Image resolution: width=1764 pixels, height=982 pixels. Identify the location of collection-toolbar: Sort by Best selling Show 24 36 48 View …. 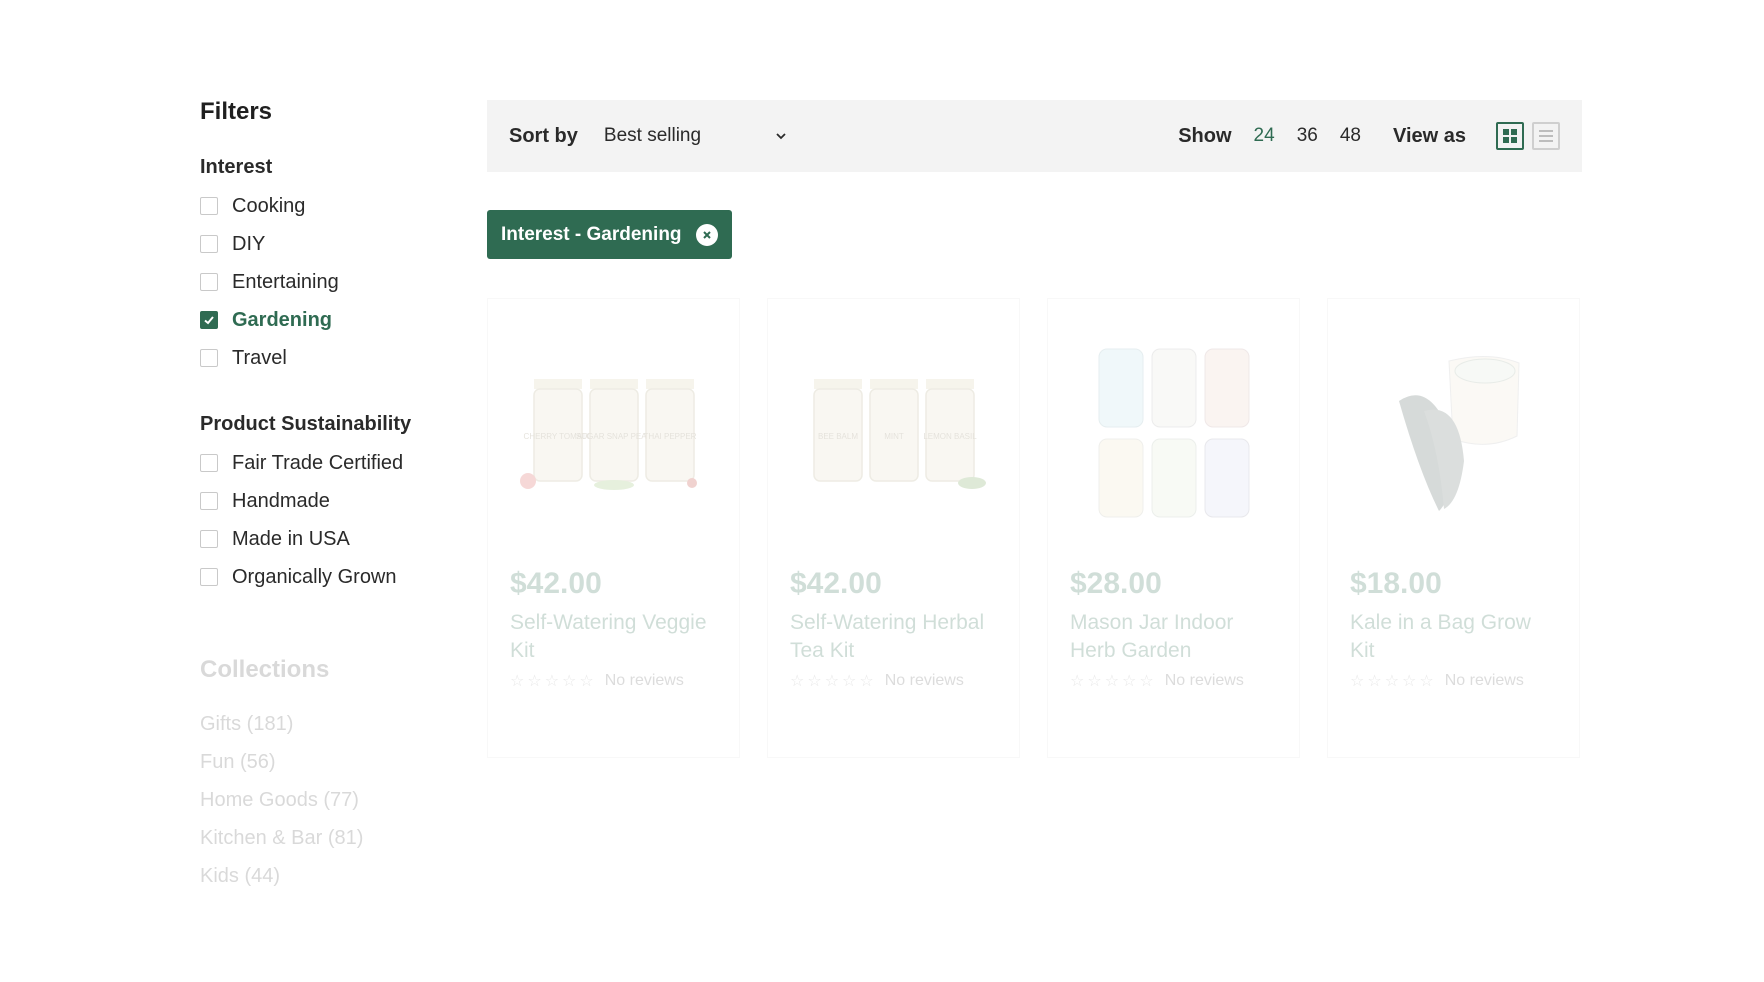
(1034, 136).